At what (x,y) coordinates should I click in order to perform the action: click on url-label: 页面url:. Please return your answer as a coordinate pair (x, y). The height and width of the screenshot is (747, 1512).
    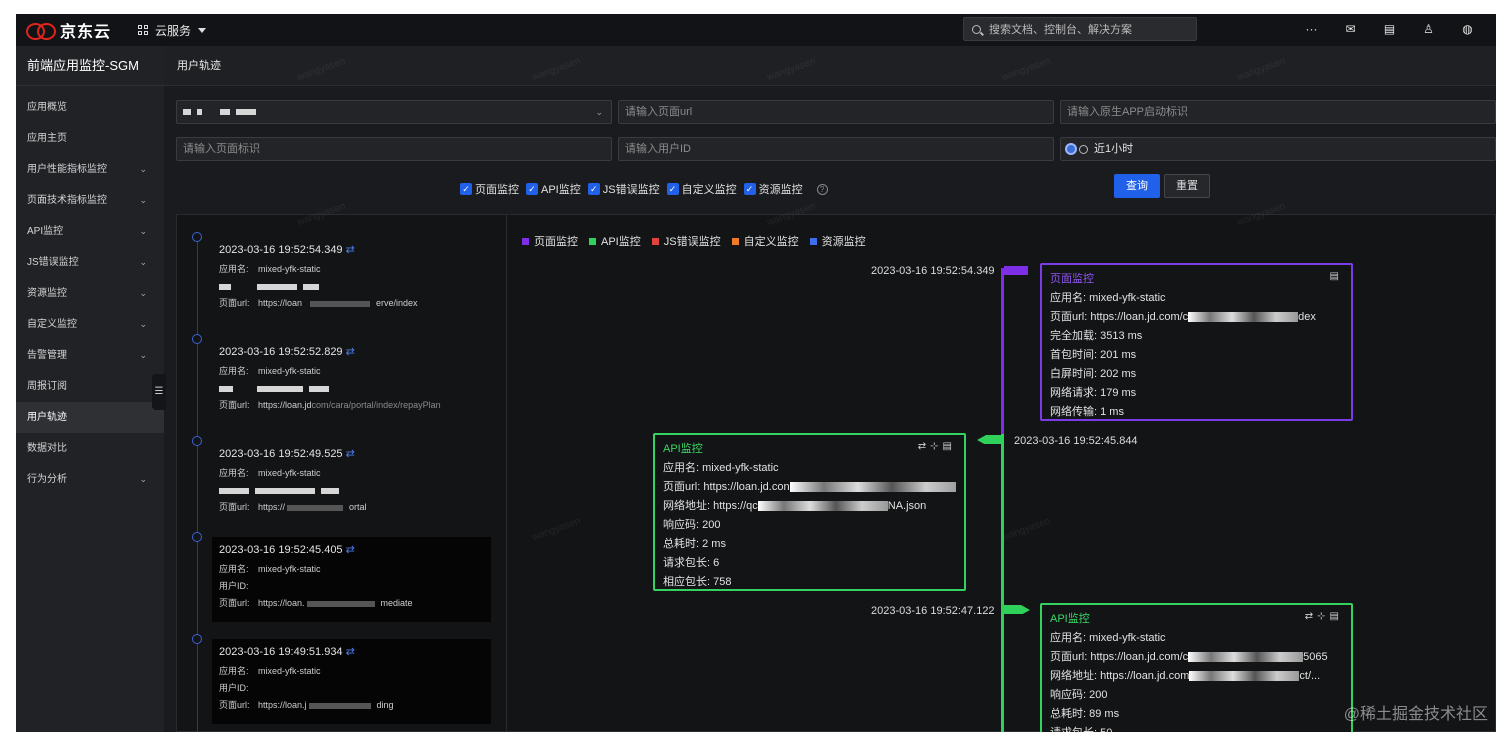
    Looking at the image, I should click on (234, 303).